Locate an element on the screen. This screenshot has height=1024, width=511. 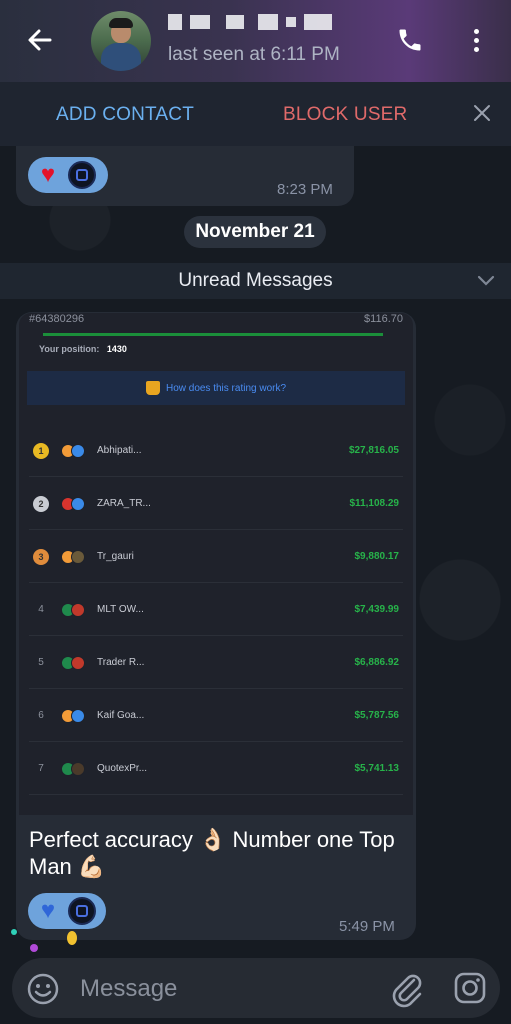
trader-amount: $7,439.99 is located at coordinates (377, 609).